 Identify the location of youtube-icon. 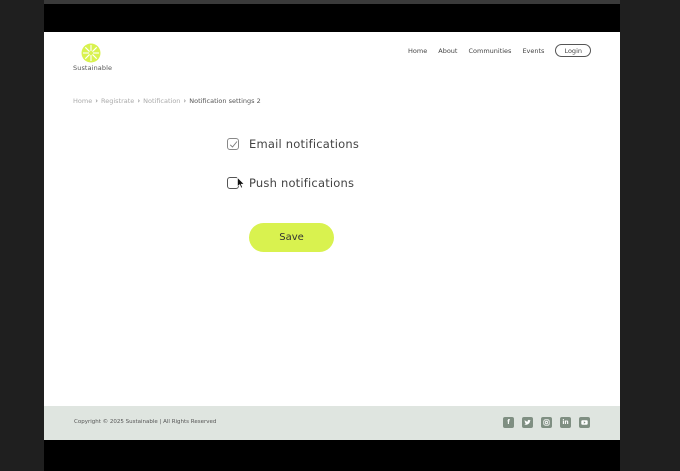
(584, 422).